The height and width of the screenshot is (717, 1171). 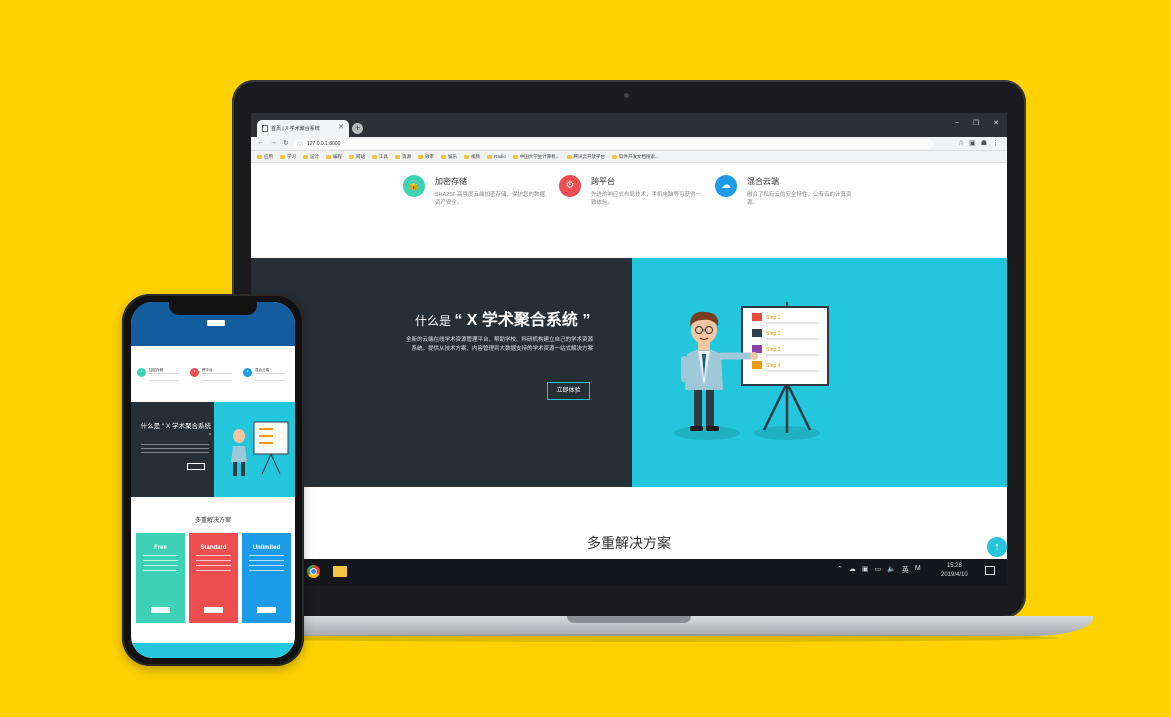 I want to click on solutions-title: 多重解决方案, so click(x=629, y=543).